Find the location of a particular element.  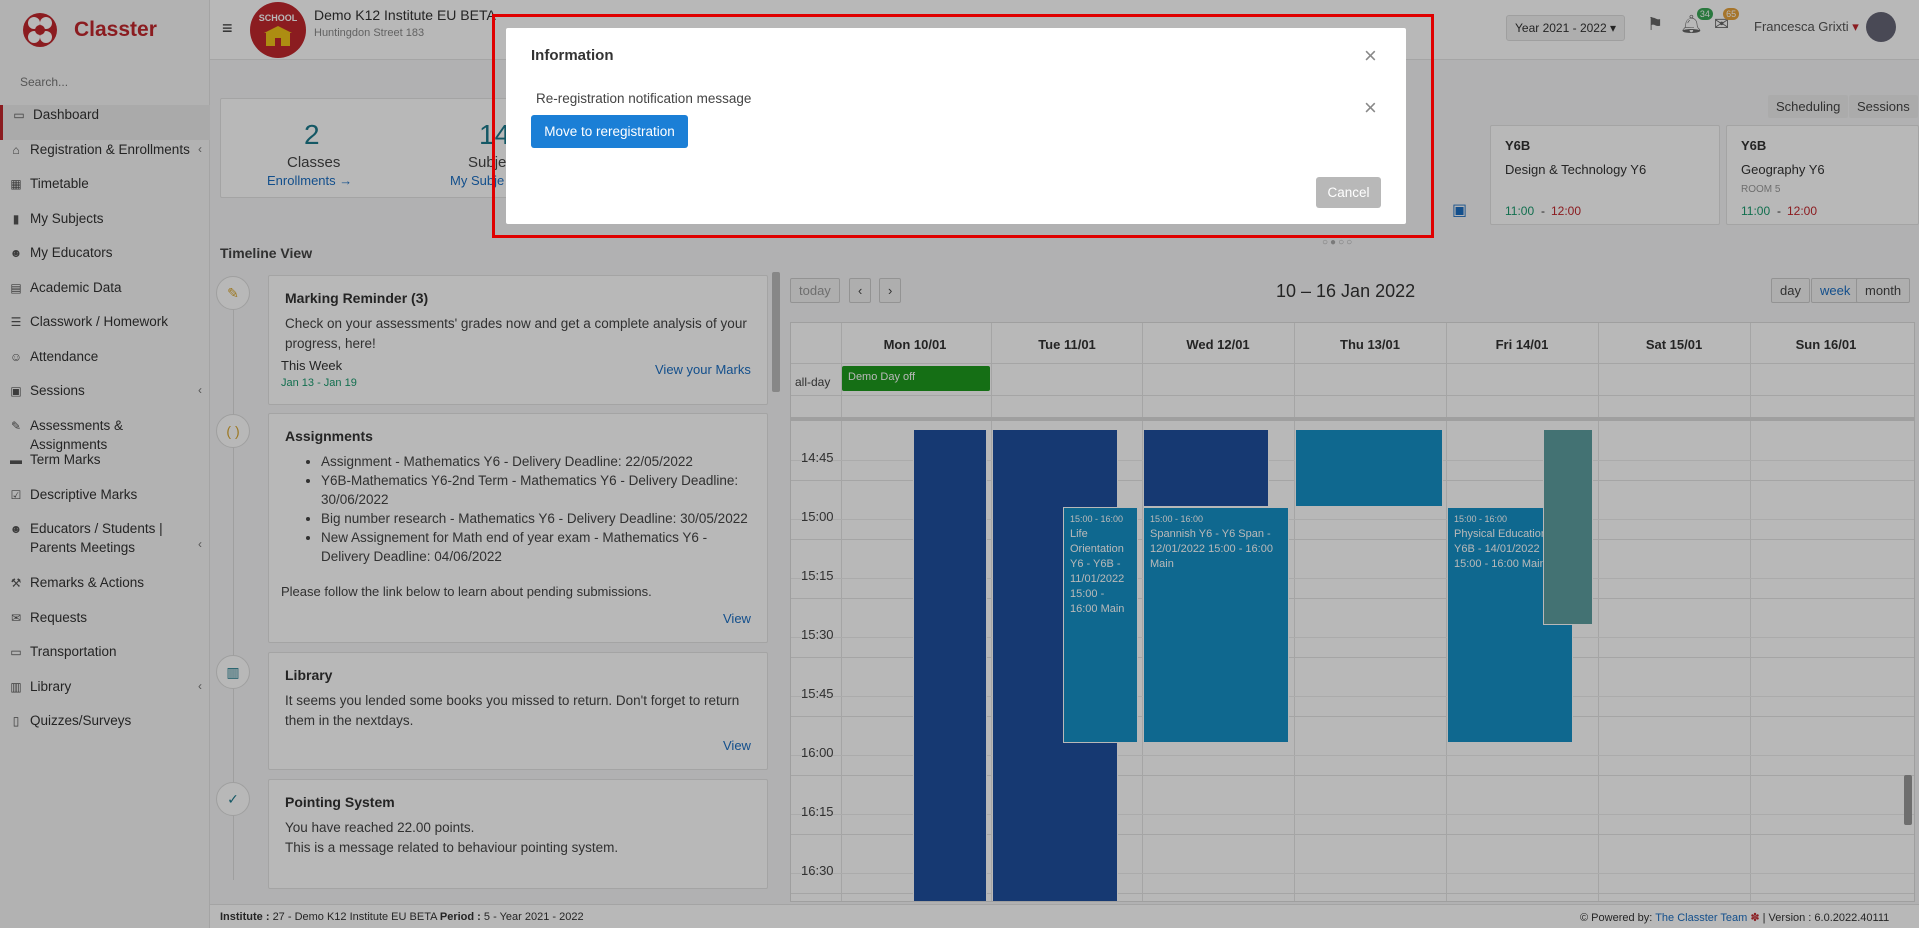

modal-message: Re-registration notification message is located at coordinates (644, 98).